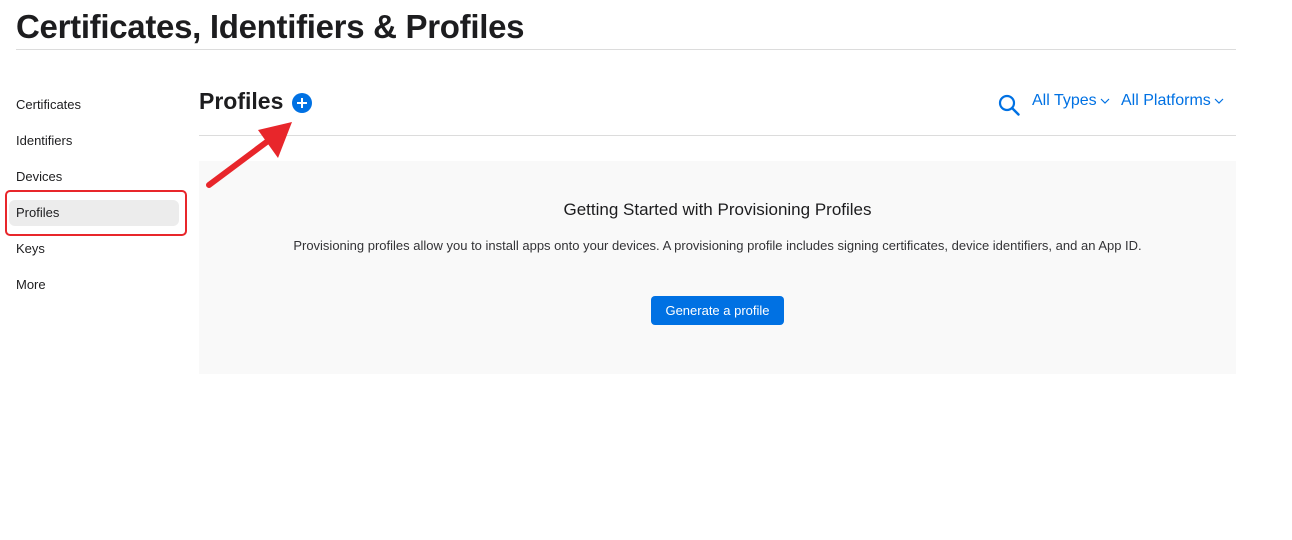 This screenshot has width=1292, height=540. I want to click on add-profile-button, so click(302, 103).